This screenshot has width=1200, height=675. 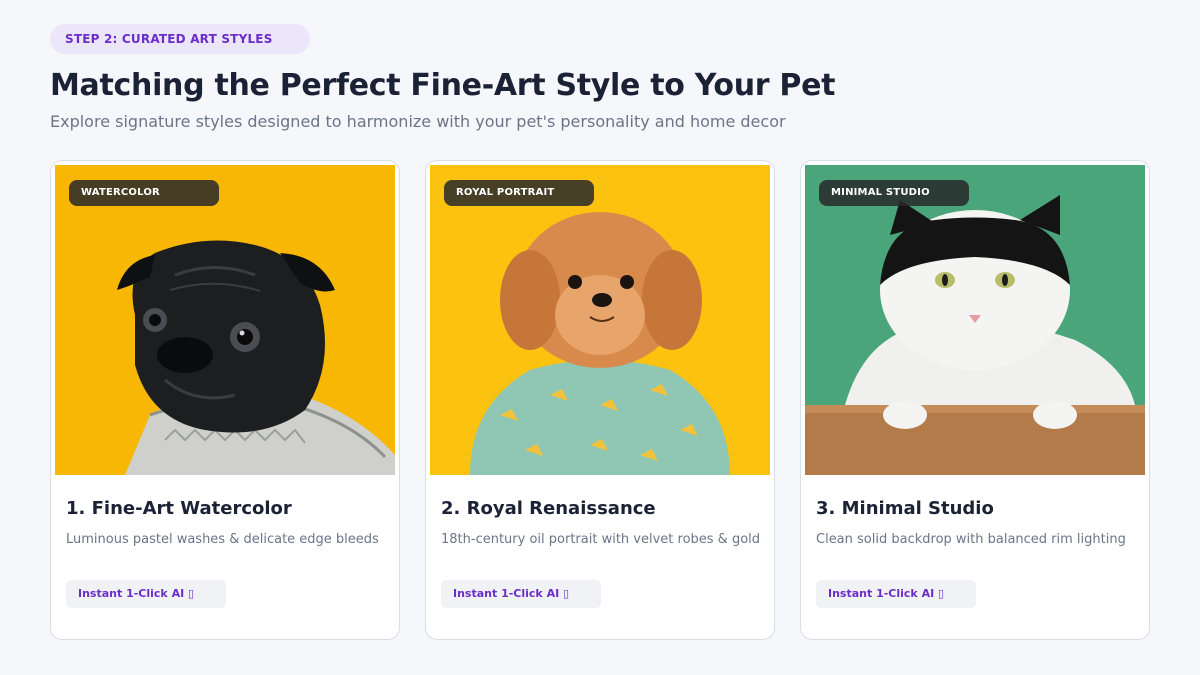 What do you see at coordinates (600, 320) in the screenshot?
I see `puppy-photo: ROYAL PORTRAIT` at bounding box center [600, 320].